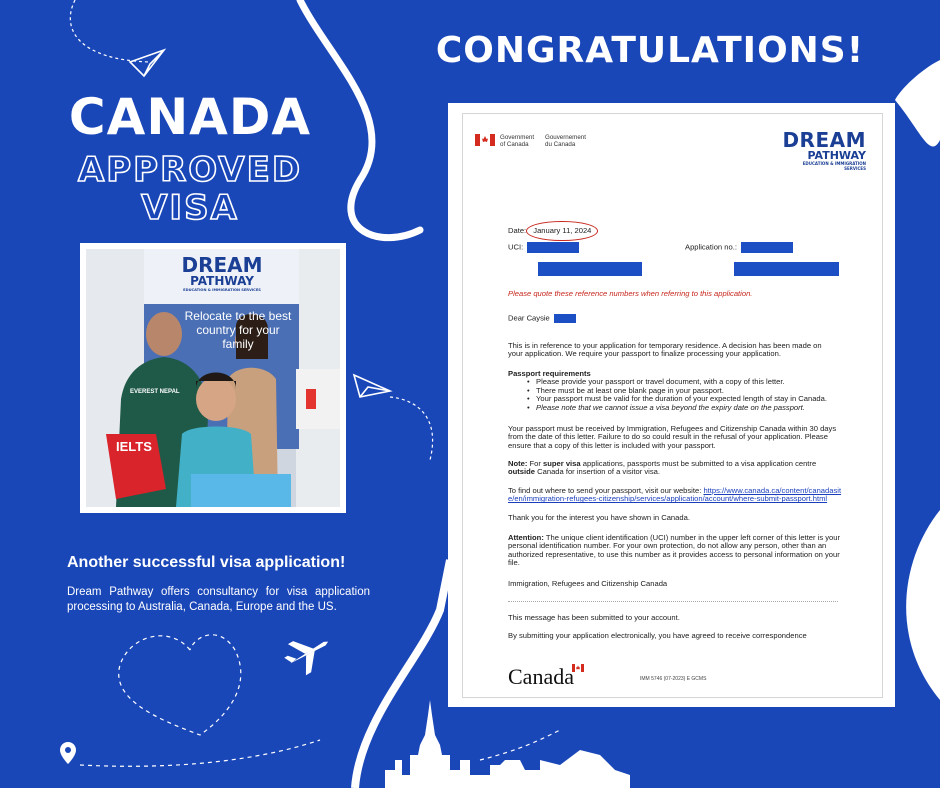 The width and height of the screenshot is (940, 788). I want to click on dotted-path-right, so click(520, 745).